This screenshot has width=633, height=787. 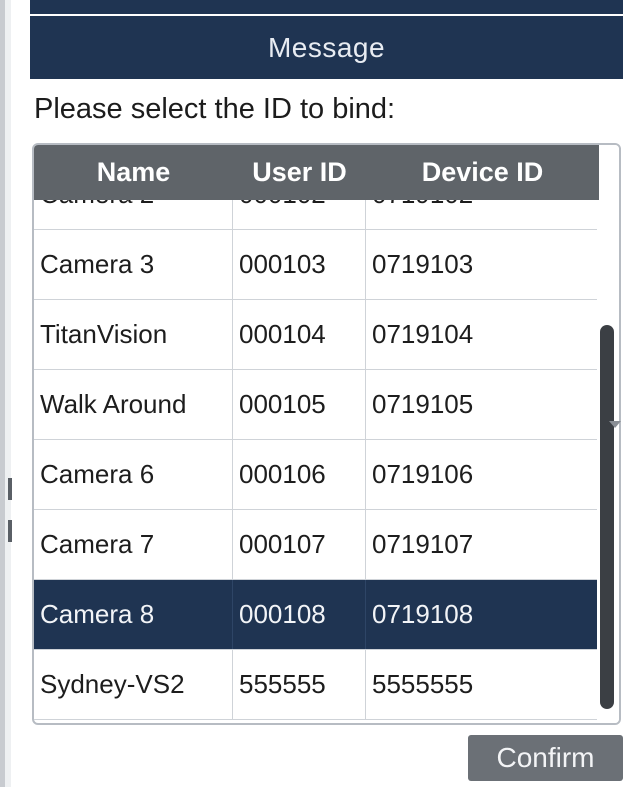 I want to click on column-header-user-id: User ID, so click(x=299, y=172).